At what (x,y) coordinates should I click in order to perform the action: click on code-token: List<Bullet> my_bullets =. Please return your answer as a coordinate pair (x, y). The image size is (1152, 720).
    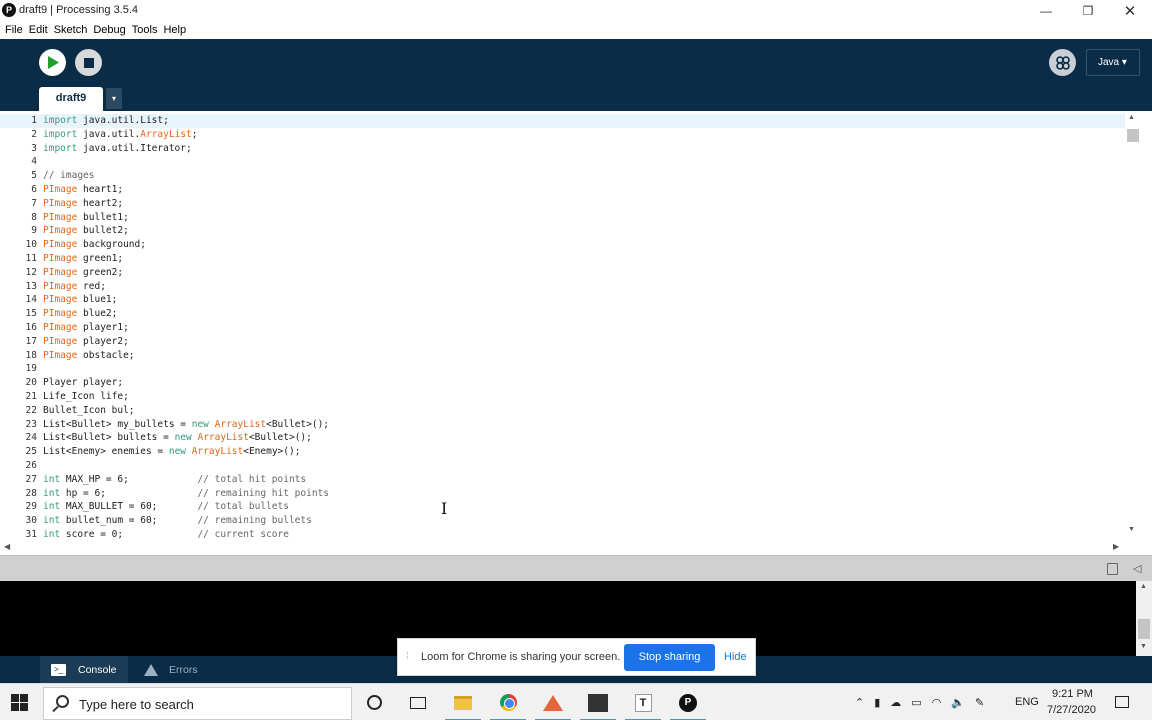
    Looking at the image, I should click on (117, 424).